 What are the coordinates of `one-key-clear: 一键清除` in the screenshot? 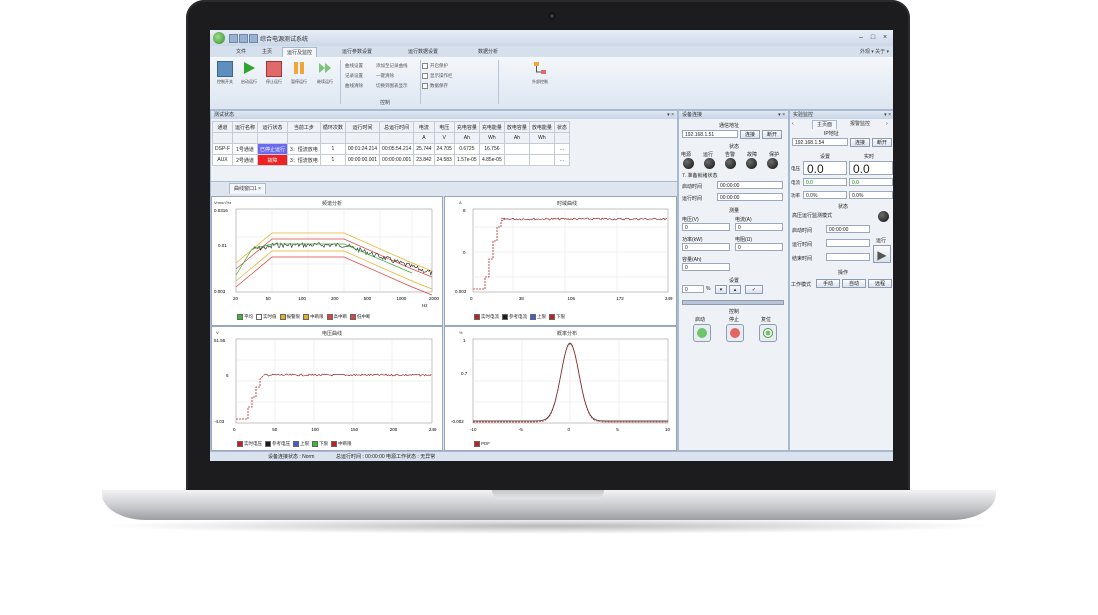 It's located at (385, 76).